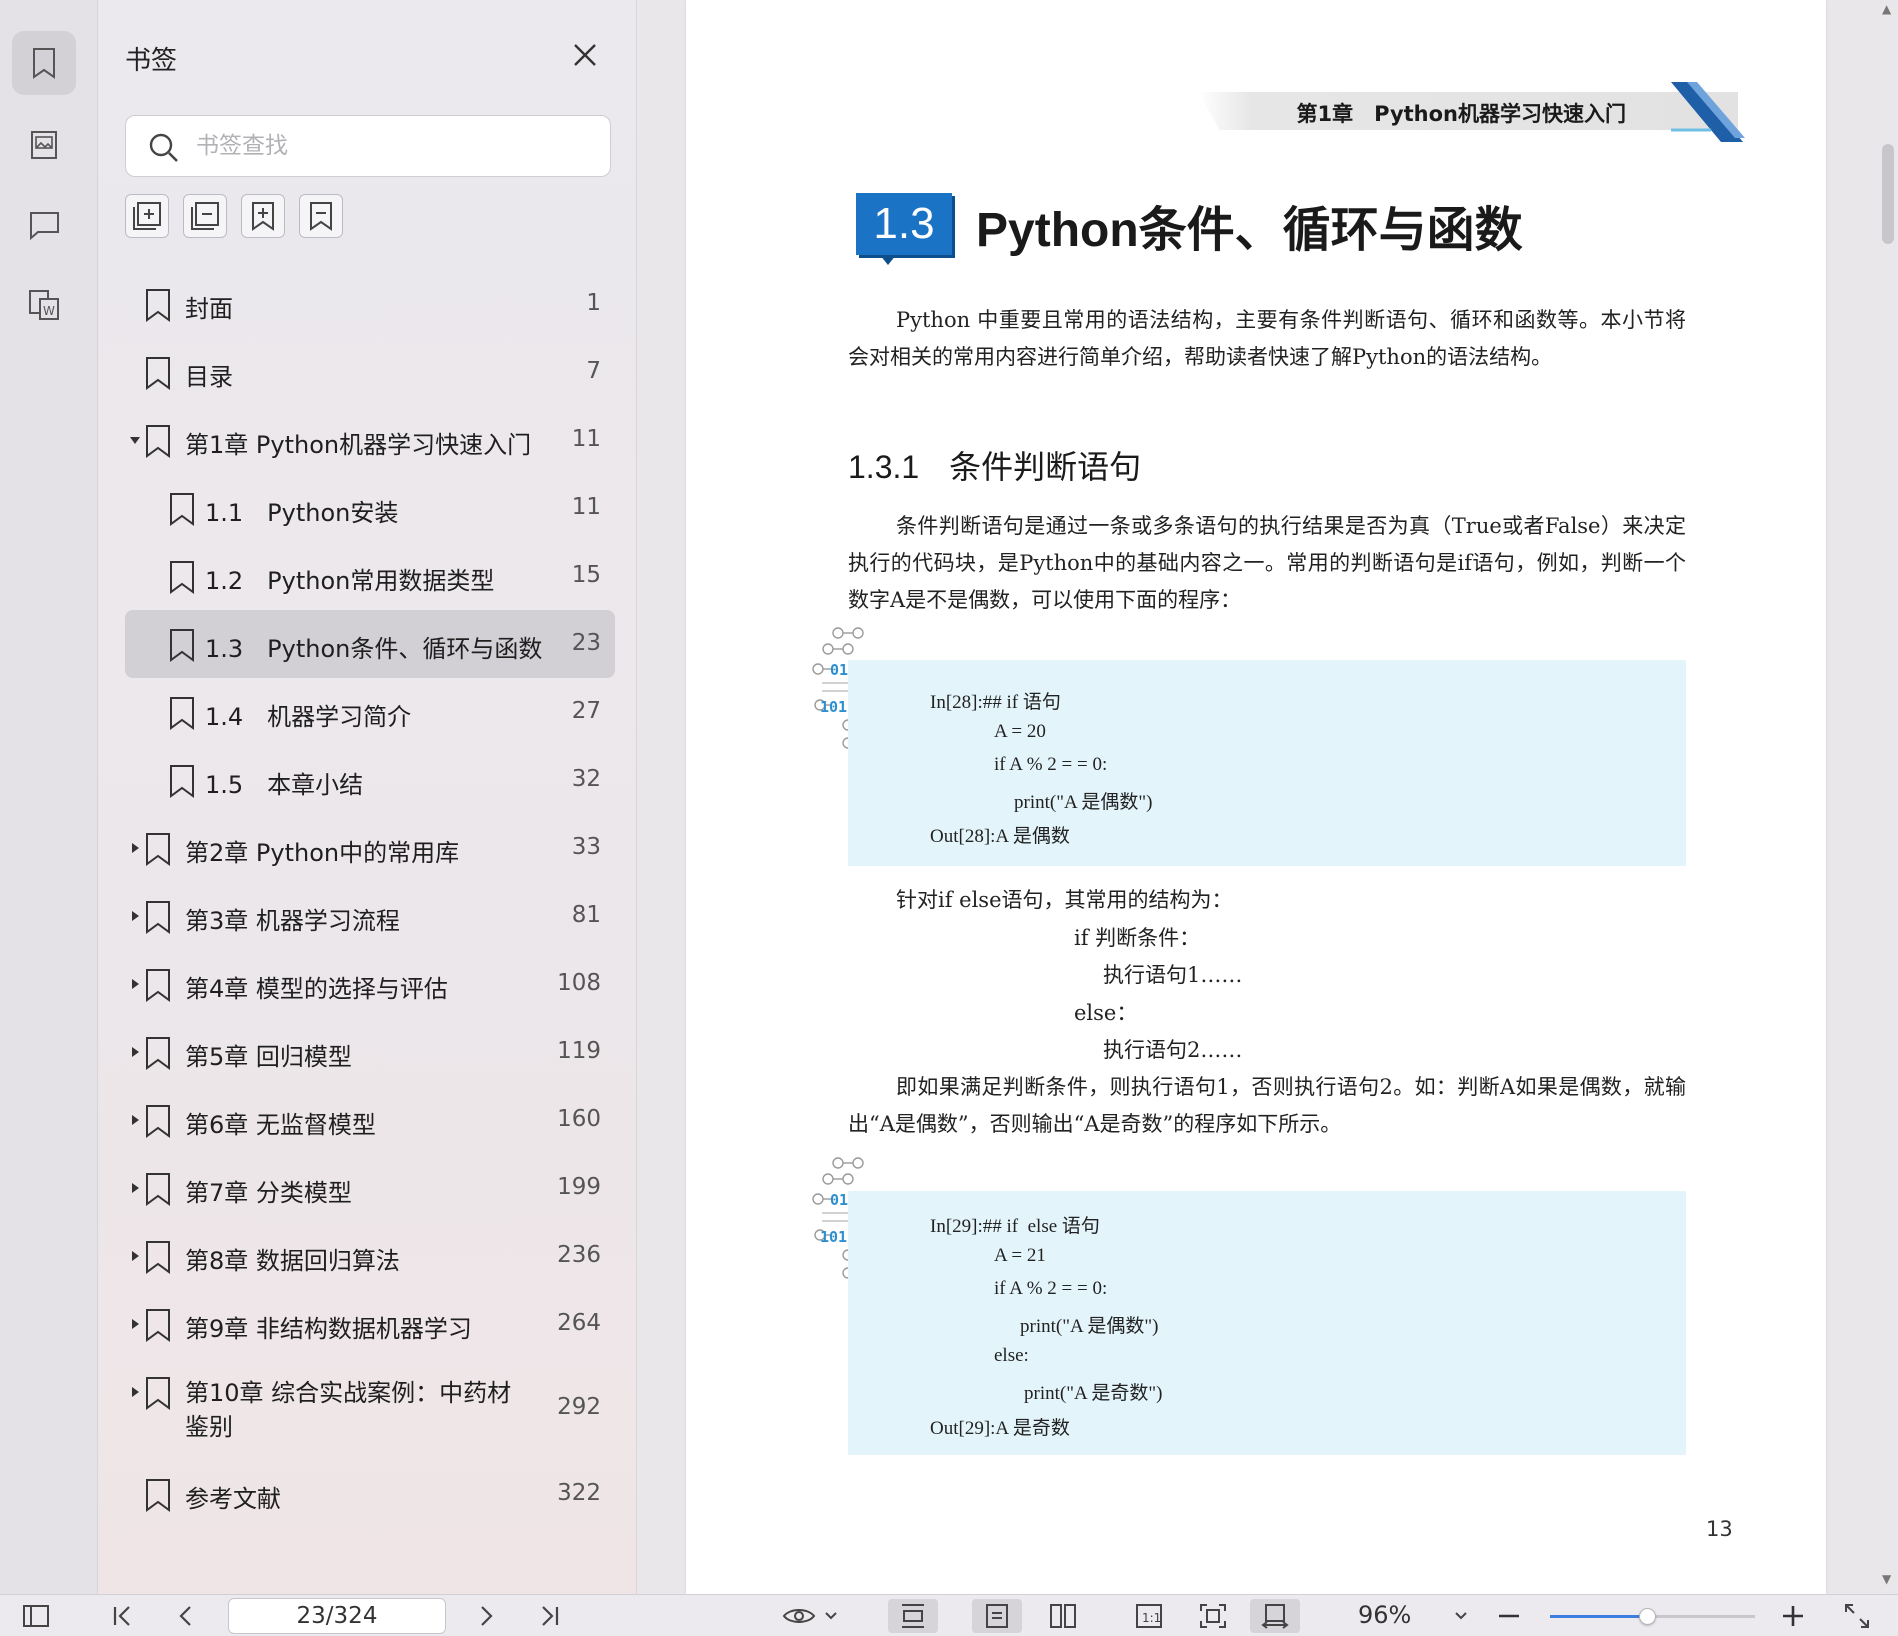 This screenshot has width=1898, height=1636. What do you see at coordinates (370, 1052) in the screenshot?
I see `bookmark-item: 第5章 回归模型 119` at bounding box center [370, 1052].